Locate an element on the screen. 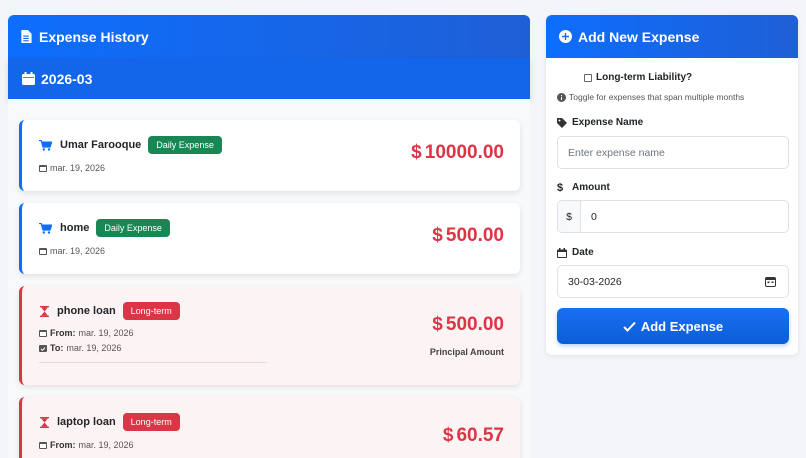 The image size is (806, 458). long-term-checkbox is located at coordinates (588, 77).